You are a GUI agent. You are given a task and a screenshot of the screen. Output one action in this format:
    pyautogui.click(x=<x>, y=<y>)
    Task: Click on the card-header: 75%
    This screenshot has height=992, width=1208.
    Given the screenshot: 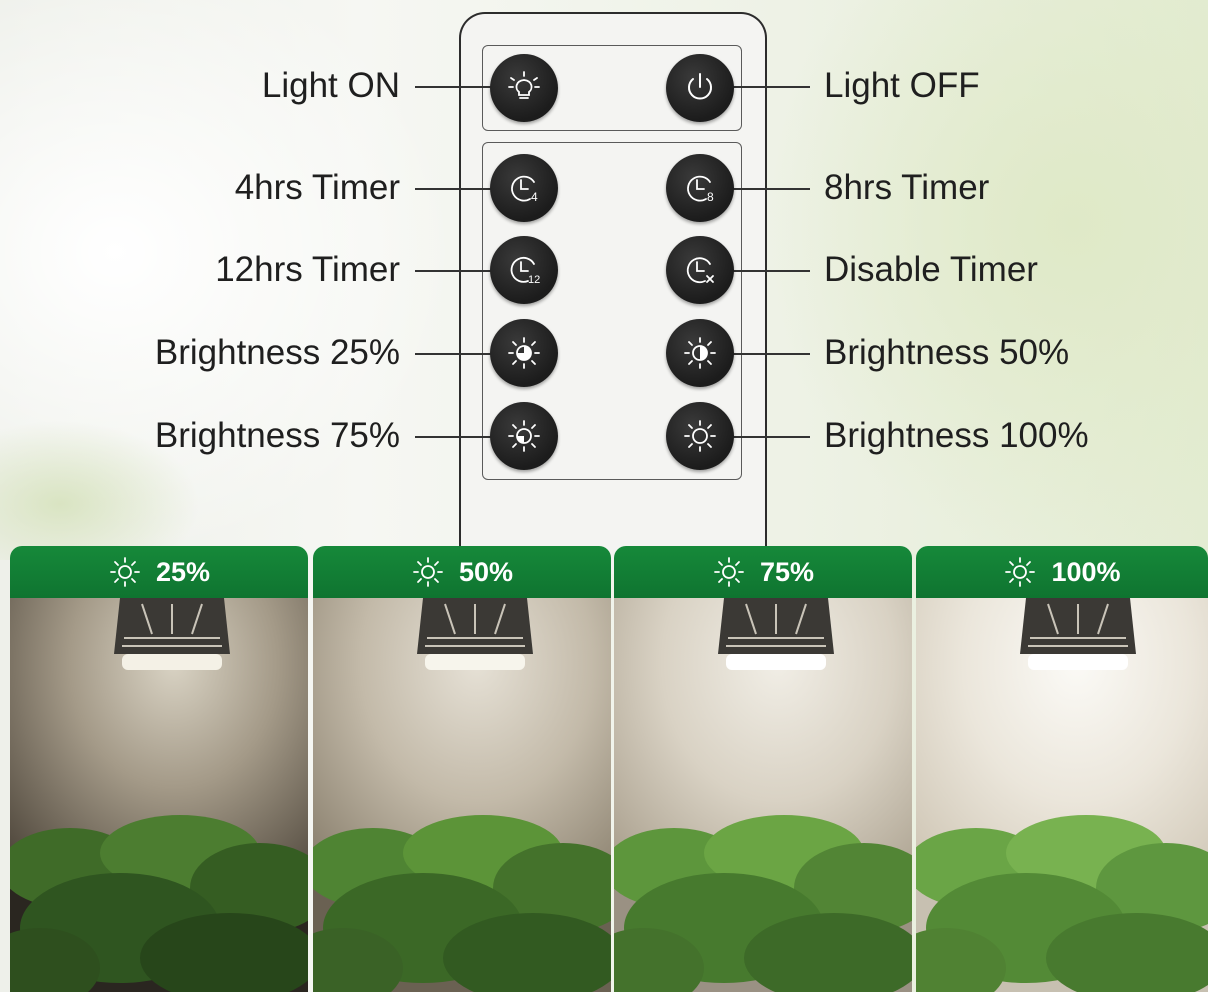 What is the action you would take?
    pyautogui.click(x=763, y=572)
    